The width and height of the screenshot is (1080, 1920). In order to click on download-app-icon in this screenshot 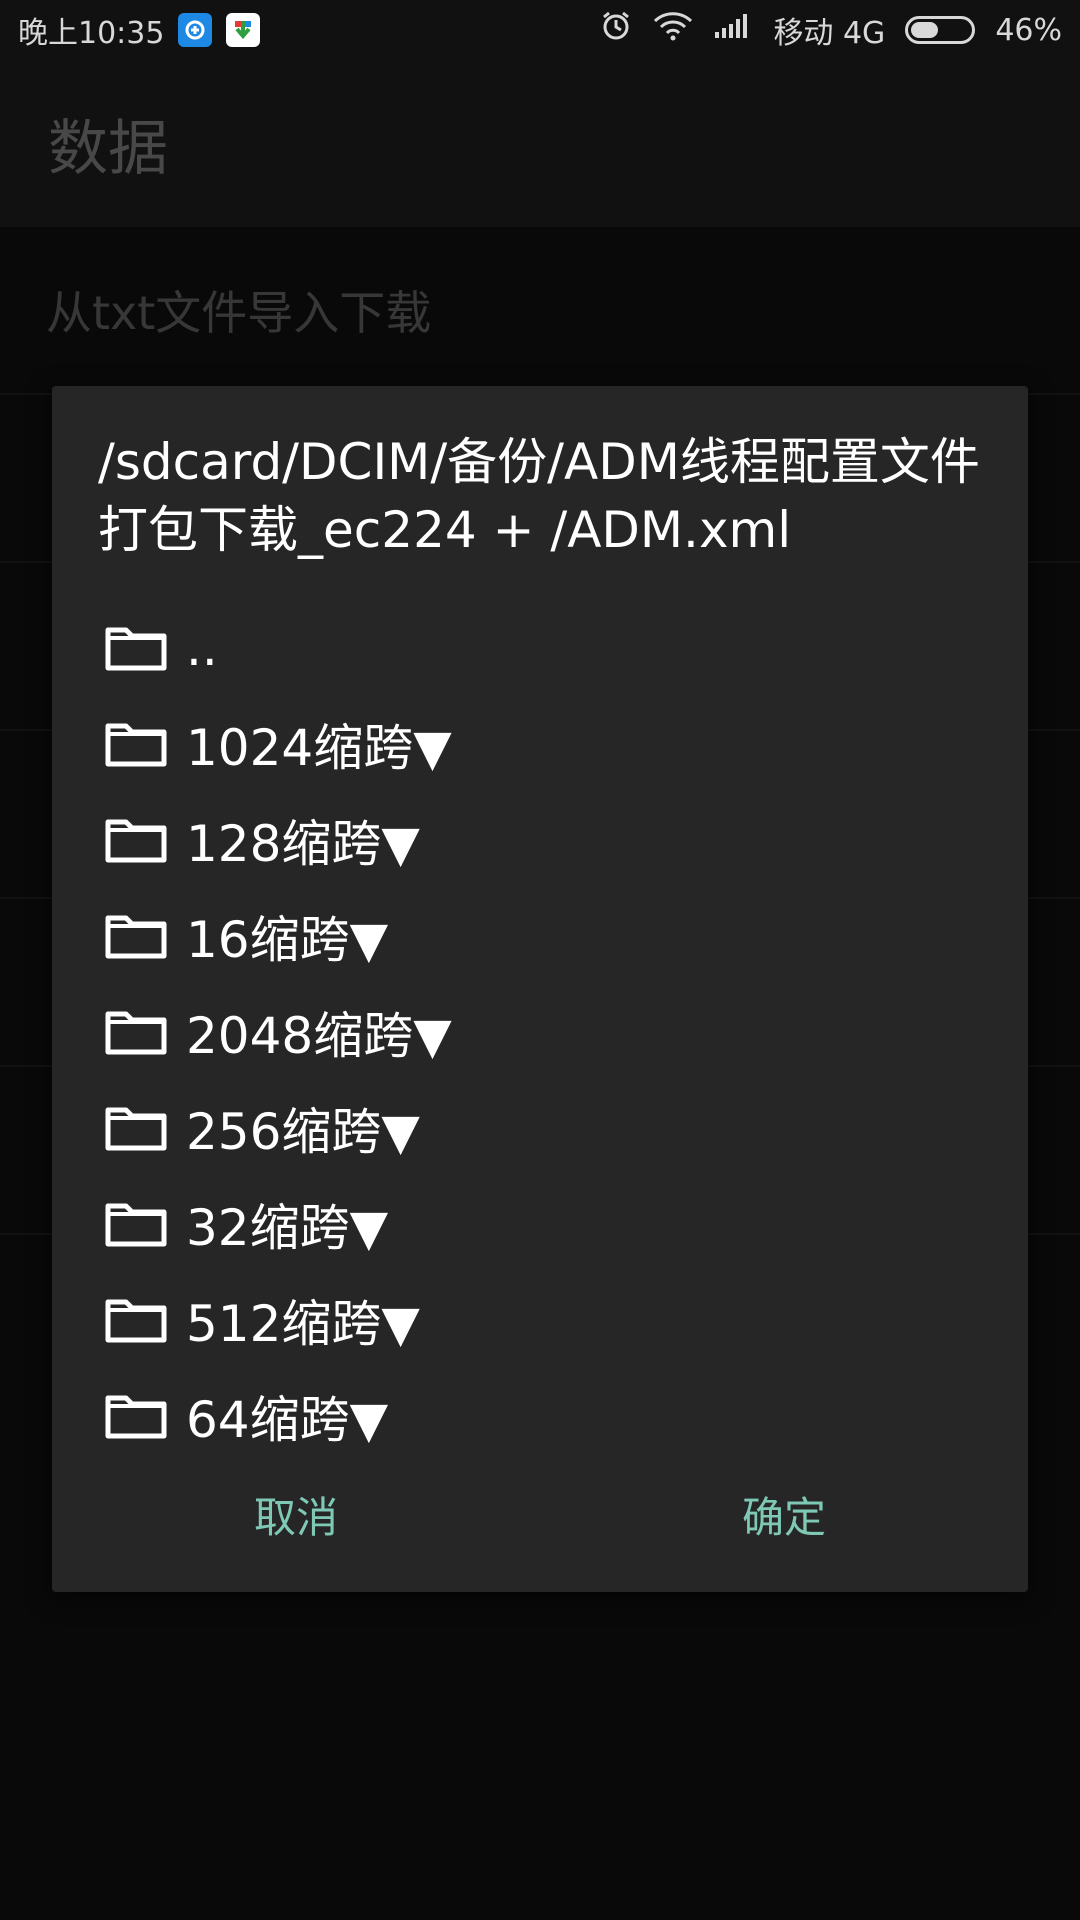, I will do `click(243, 30)`.